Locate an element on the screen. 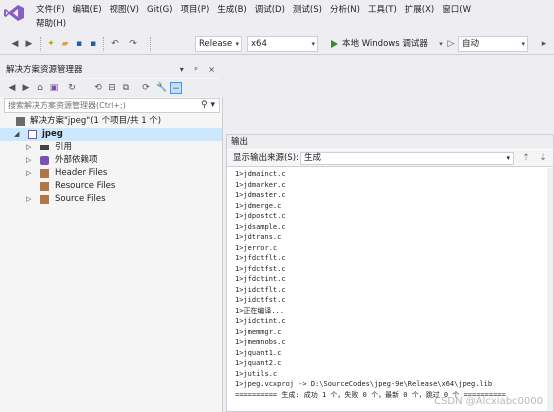  run-options-chevron-icon: ▾ is located at coordinates (441, 44).